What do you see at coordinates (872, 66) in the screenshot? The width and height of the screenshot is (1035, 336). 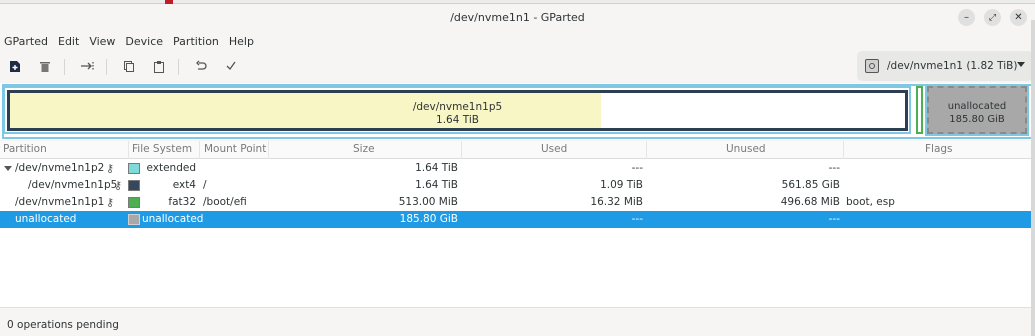 I see `harddisk-icon` at bounding box center [872, 66].